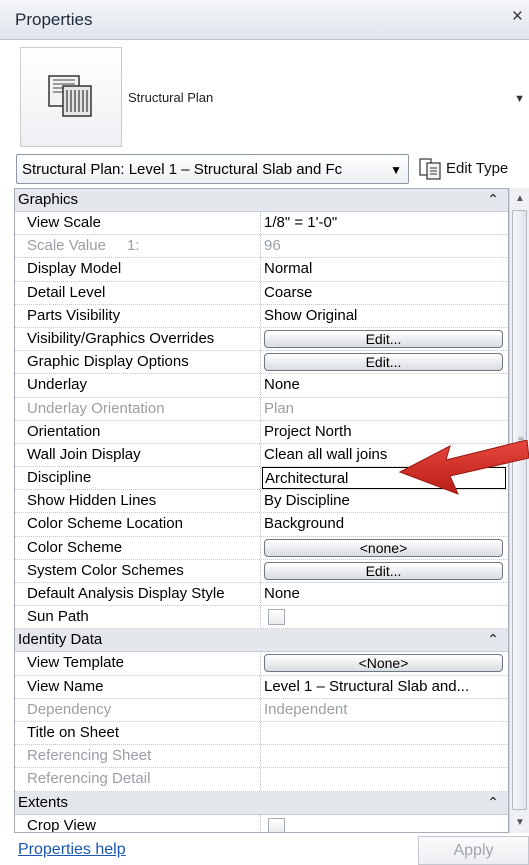 This screenshot has width=529, height=865. I want to click on property-value-button: <None>, so click(383, 663).